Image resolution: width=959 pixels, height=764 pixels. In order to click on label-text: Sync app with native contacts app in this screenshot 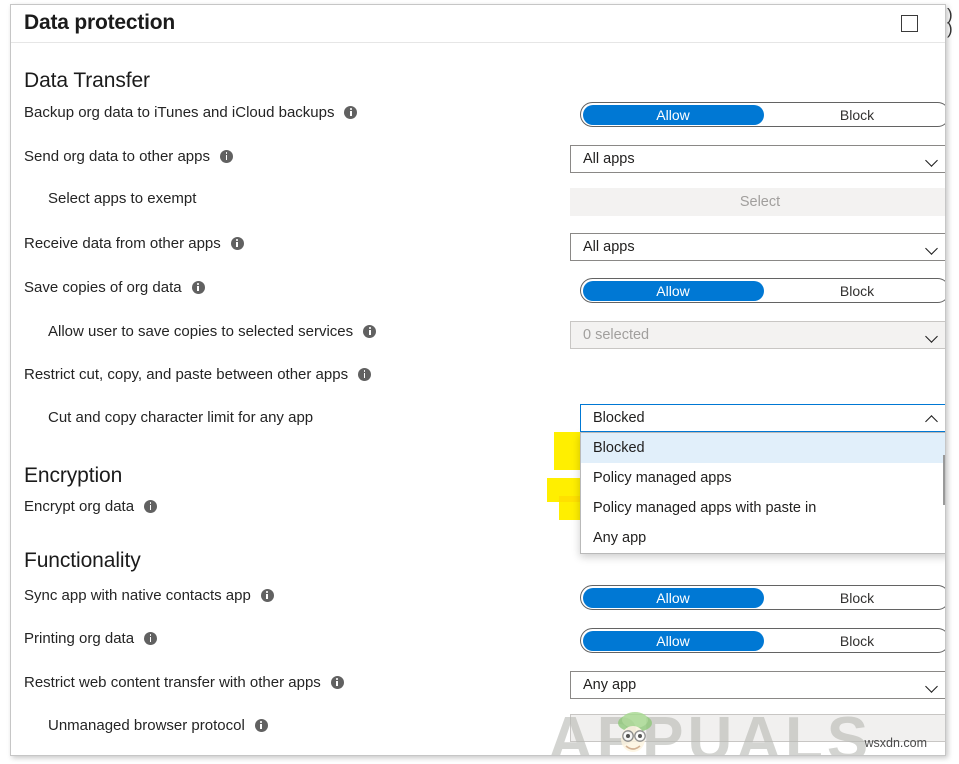, I will do `click(137, 595)`.